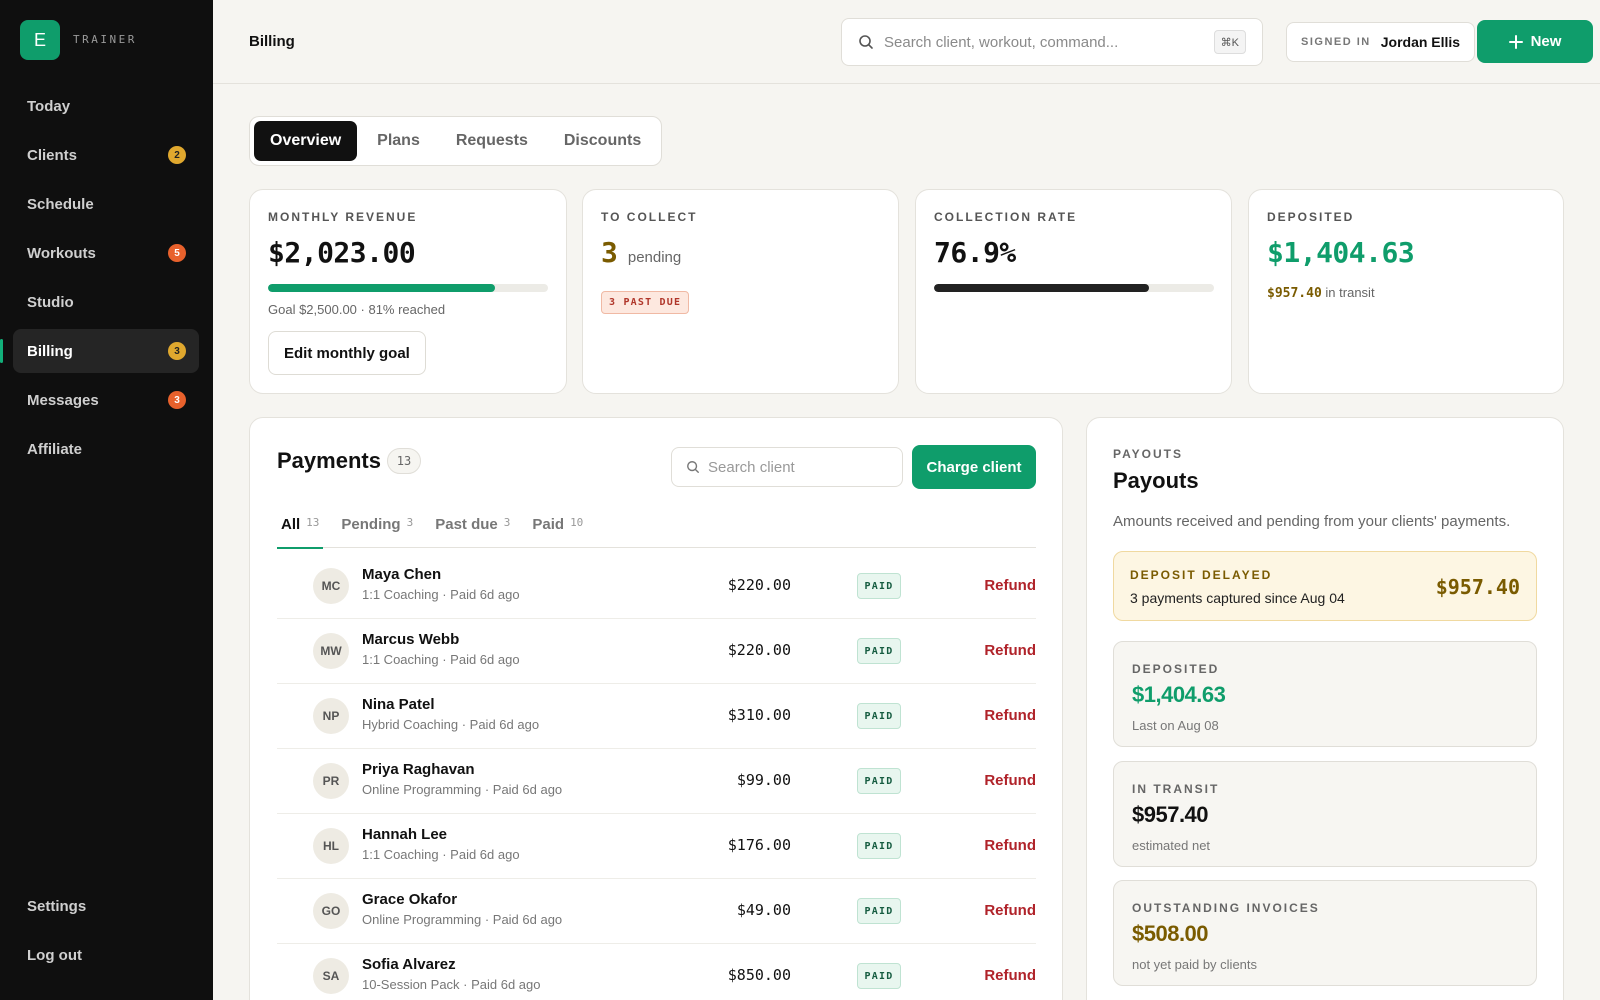 The width and height of the screenshot is (1600, 1000). Describe the element at coordinates (61, 253) in the screenshot. I see `sidebar-item-label: Workouts` at that location.